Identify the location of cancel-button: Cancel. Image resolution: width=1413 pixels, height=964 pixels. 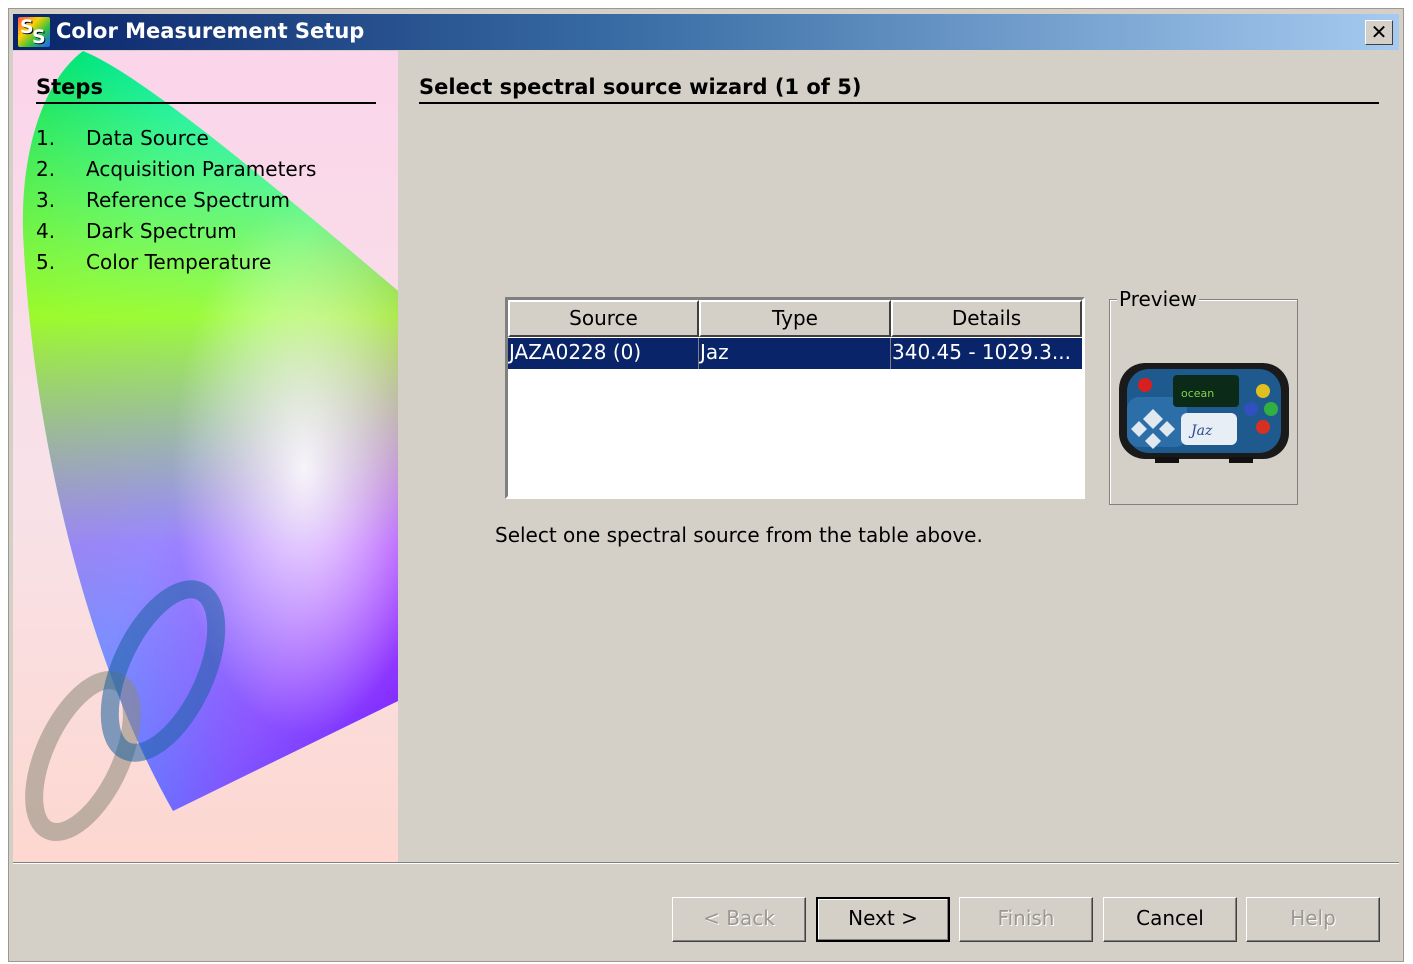
(1170, 919).